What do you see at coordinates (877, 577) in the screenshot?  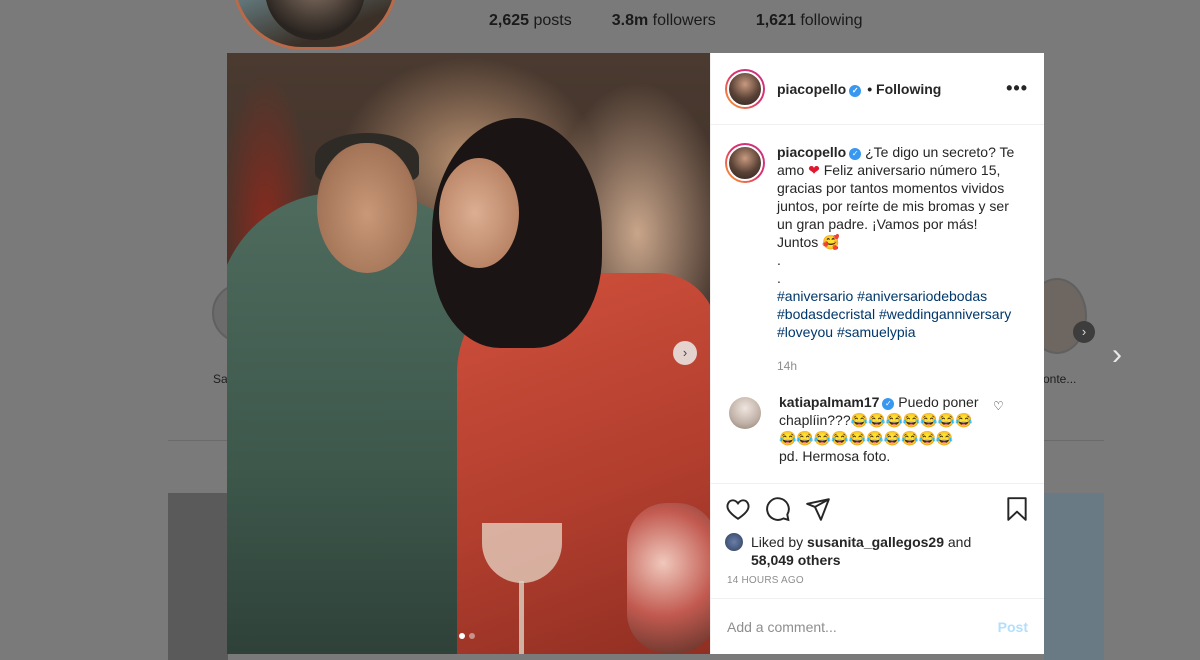 I see `post-timestamp: 14 HOURS AGO` at bounding box center [877, 577].